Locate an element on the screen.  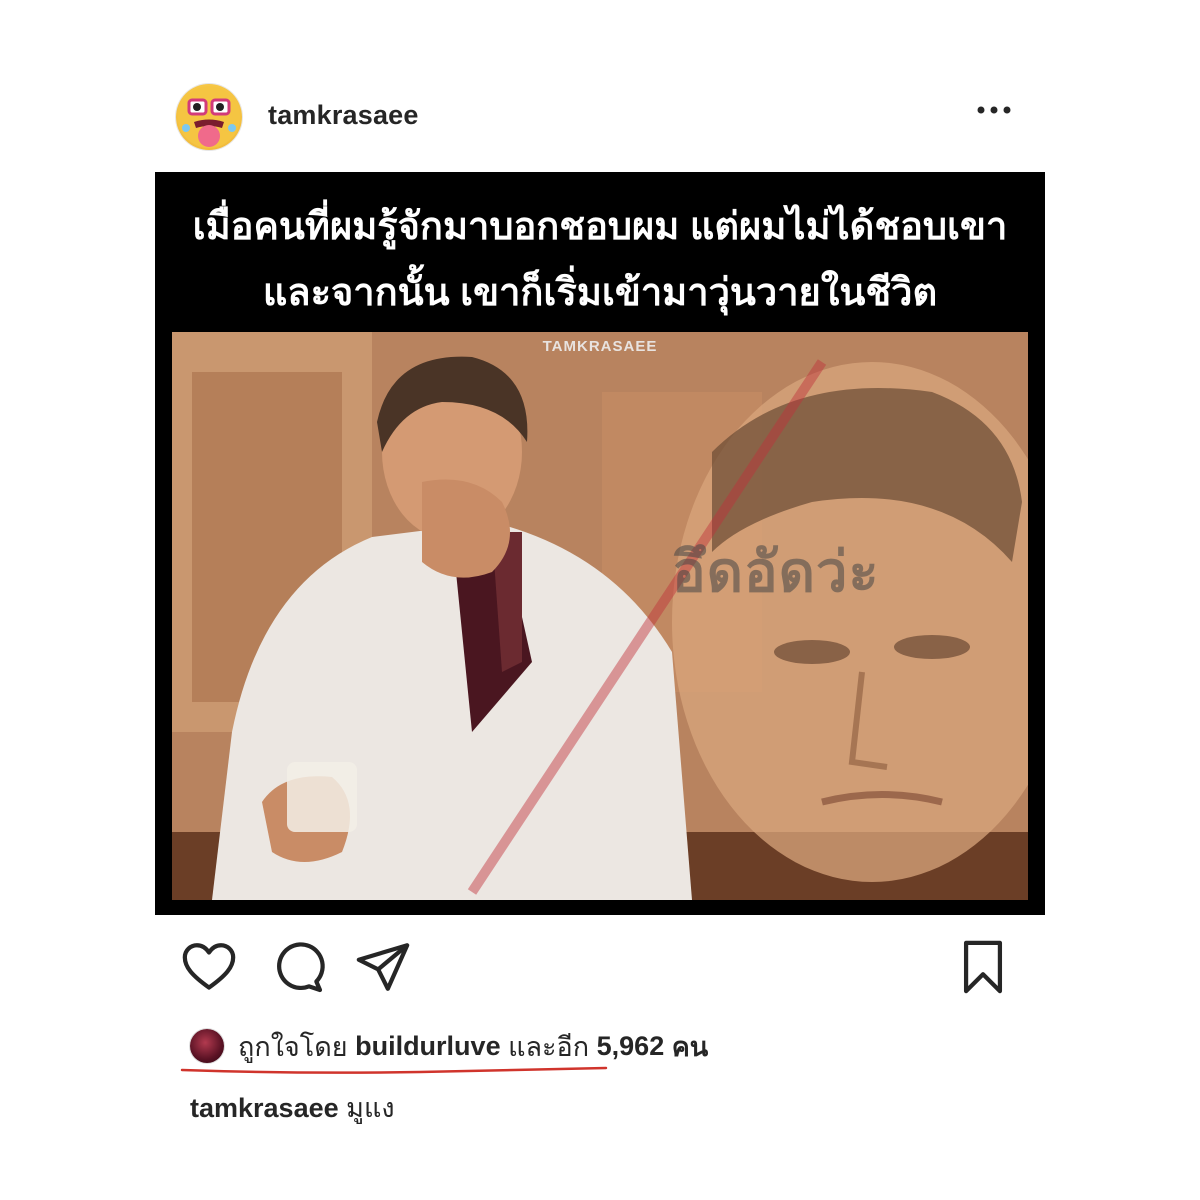
meme-stamp-text: อึดอัดว่ะ is located at coordinates (776, 571).